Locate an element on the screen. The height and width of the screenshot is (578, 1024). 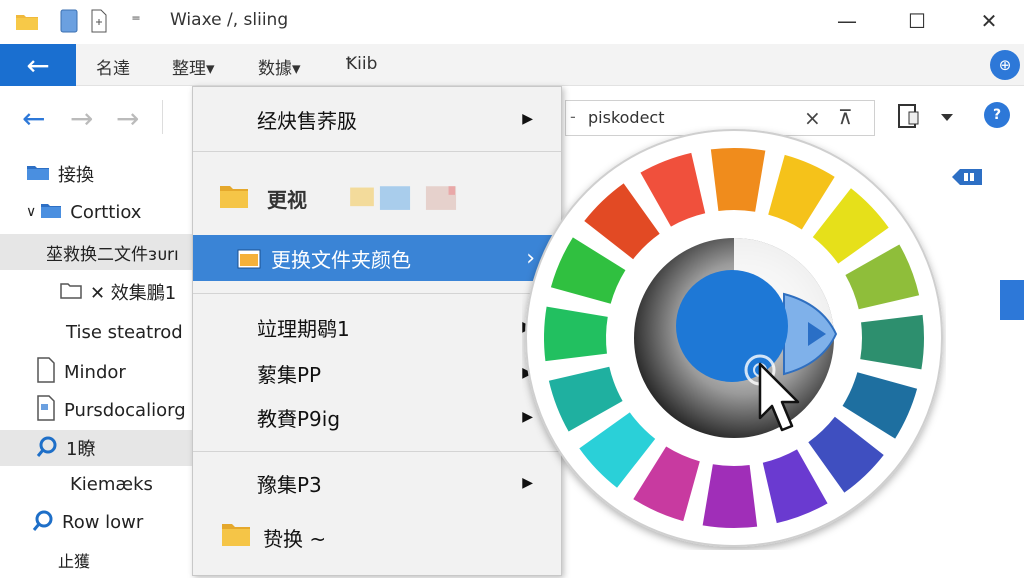
sidebar-item-9: Row lowr is located at coordinates (96, 522).